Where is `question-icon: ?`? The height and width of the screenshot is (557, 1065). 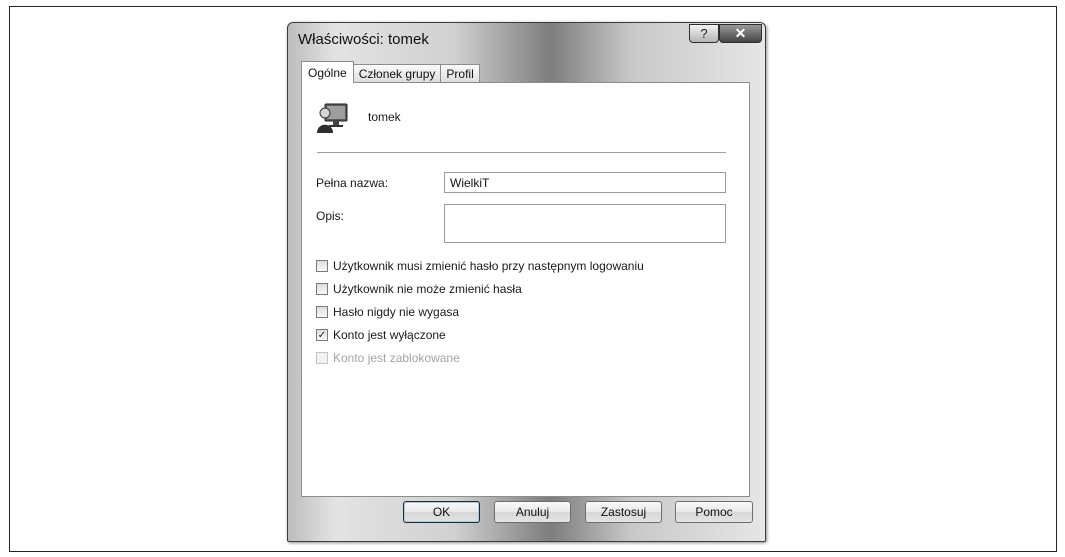 question-icon: ? is located at coordinates (704, 33).